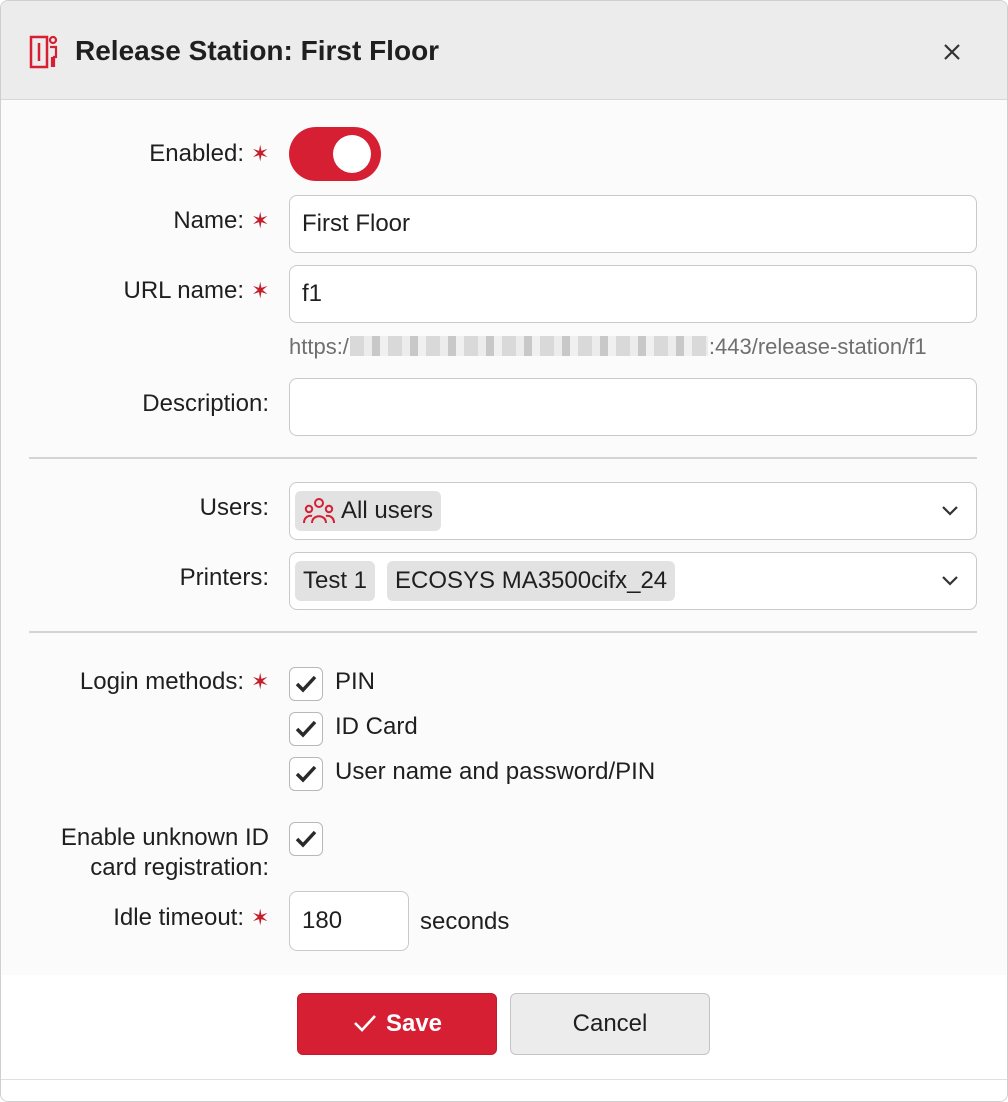 This screenshot has height=1102, width=1008. Describe the element at coordinates (196, 153) in the screenshot. I see `enabled-label: Enabled:` at that location.